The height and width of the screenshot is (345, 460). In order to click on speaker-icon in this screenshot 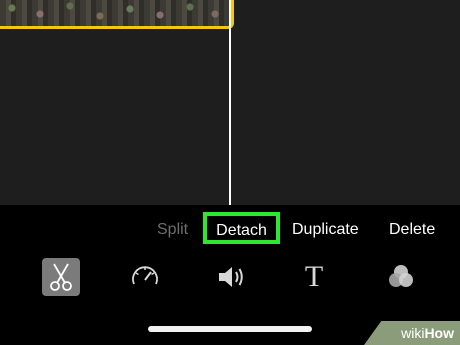, I will do `click(231, 277)`.